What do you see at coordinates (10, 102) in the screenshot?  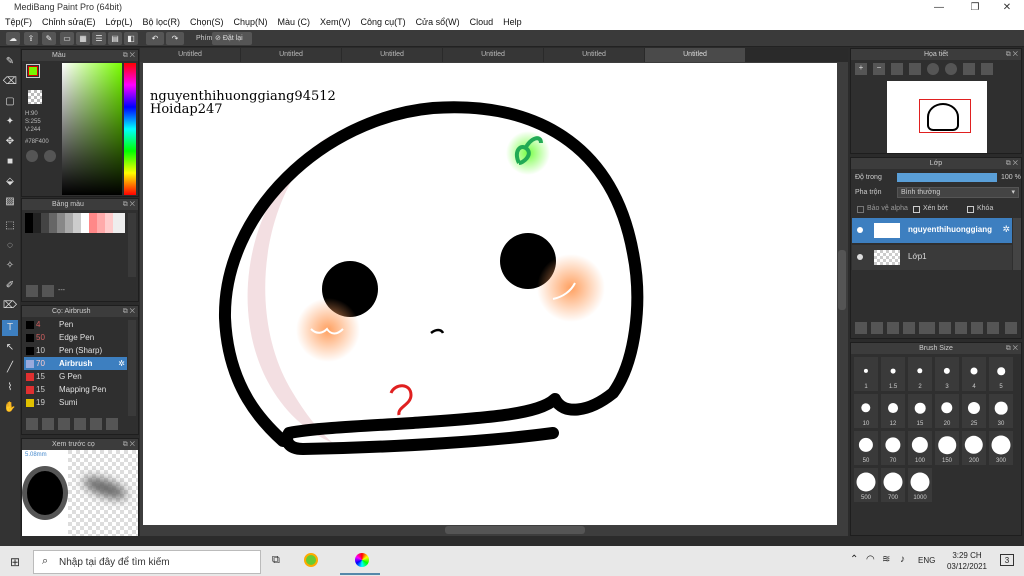 I see `rect-select-icon: ▢` at bounding box center [10, 102].